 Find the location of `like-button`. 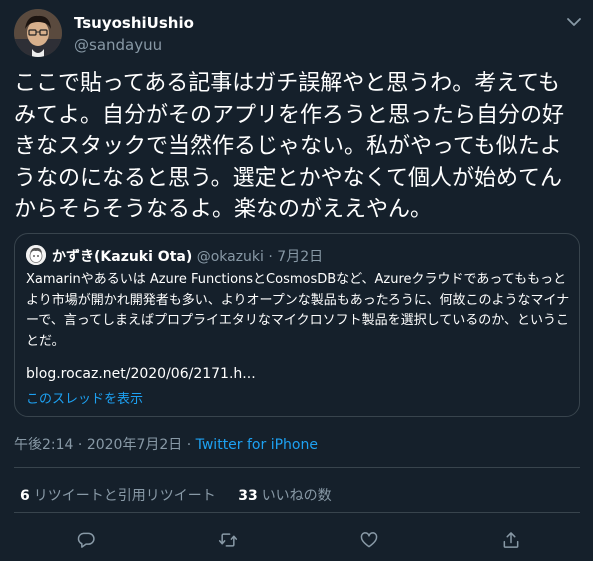

like-button is located at coordinates (369, 540).